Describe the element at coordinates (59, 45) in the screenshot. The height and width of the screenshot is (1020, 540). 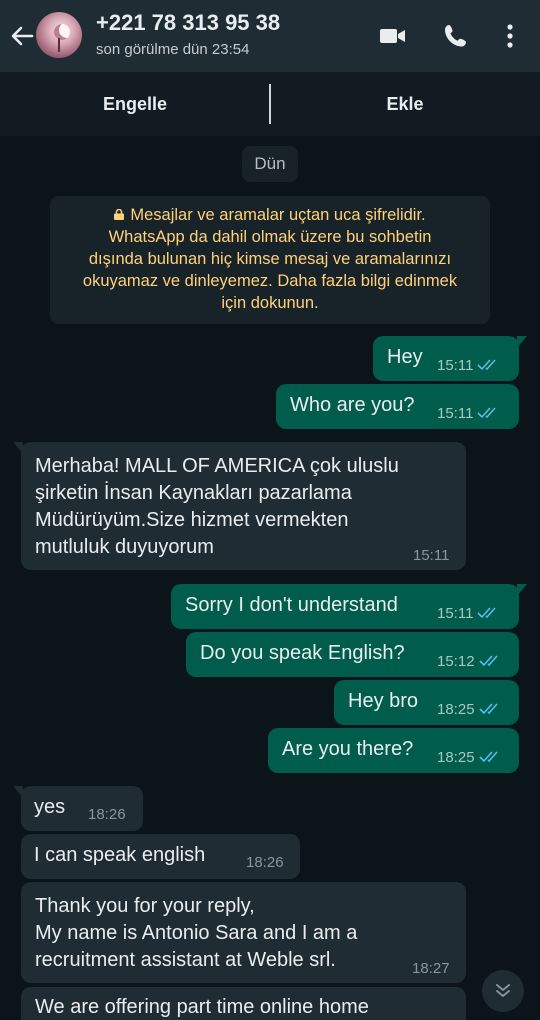
I see `tree-graphic` at that location.